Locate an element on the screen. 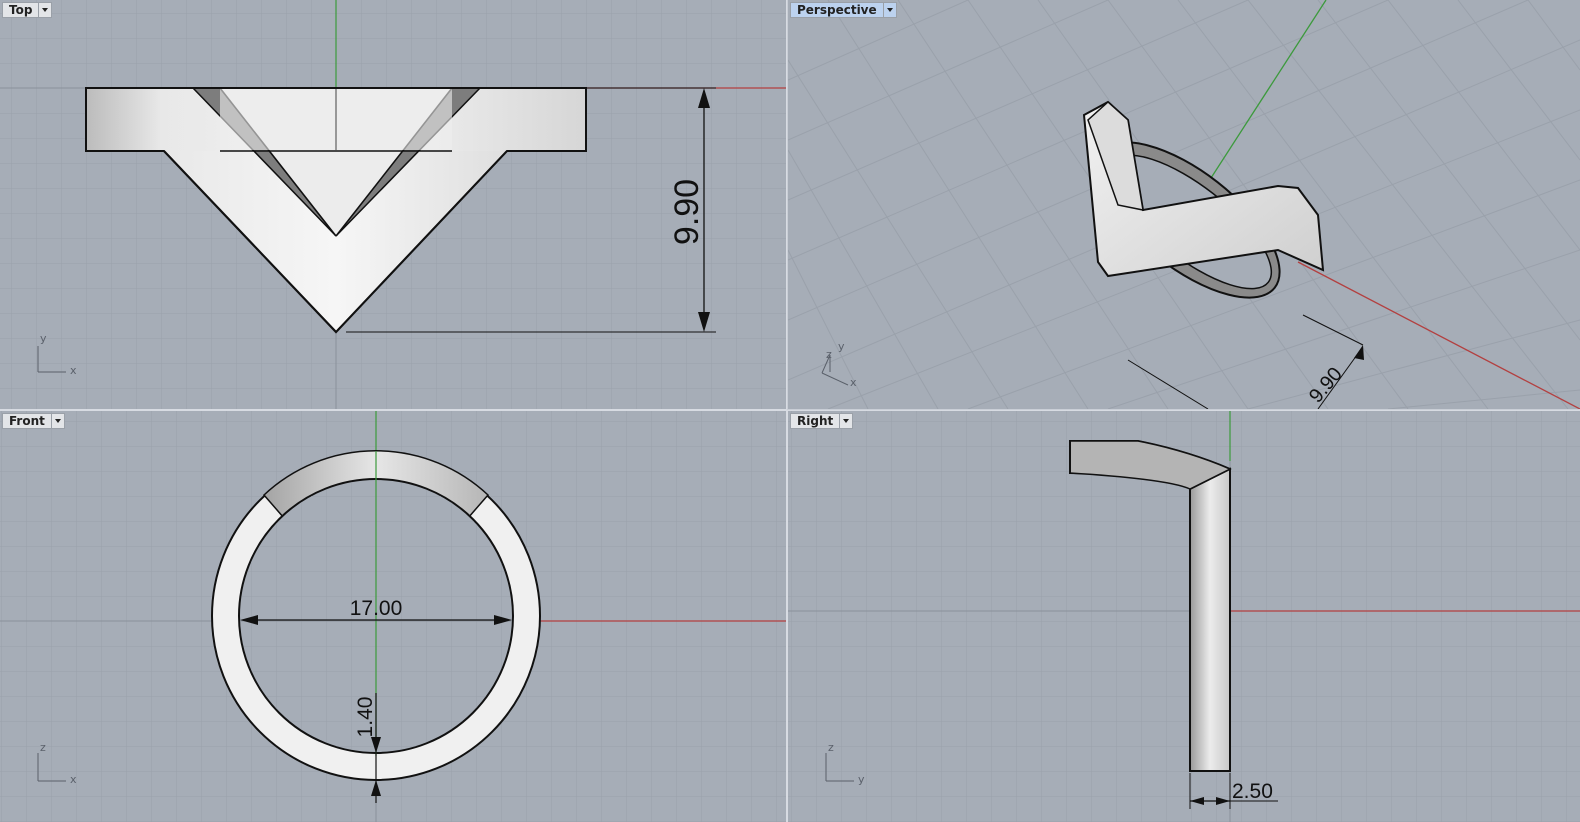 The width and height of the screenshot is (1580, 822). front-thickness-dimension-label: 1.40 is located at coordinates (365, 717).